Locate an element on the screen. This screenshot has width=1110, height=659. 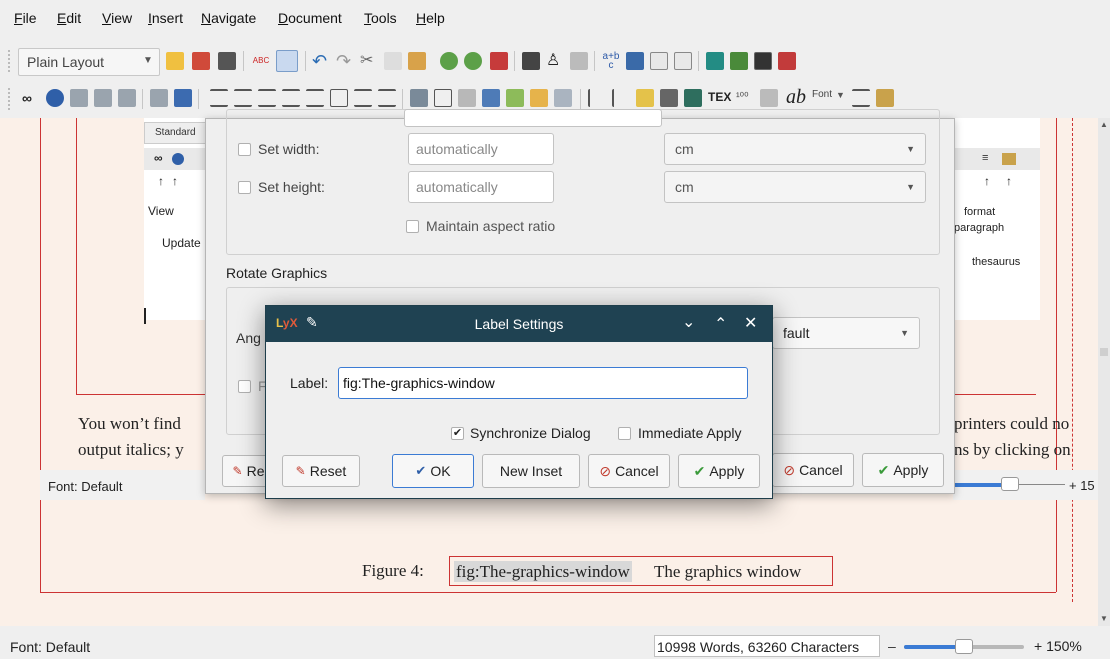
set-height-input: automatically is located at coordinates (481, 187).